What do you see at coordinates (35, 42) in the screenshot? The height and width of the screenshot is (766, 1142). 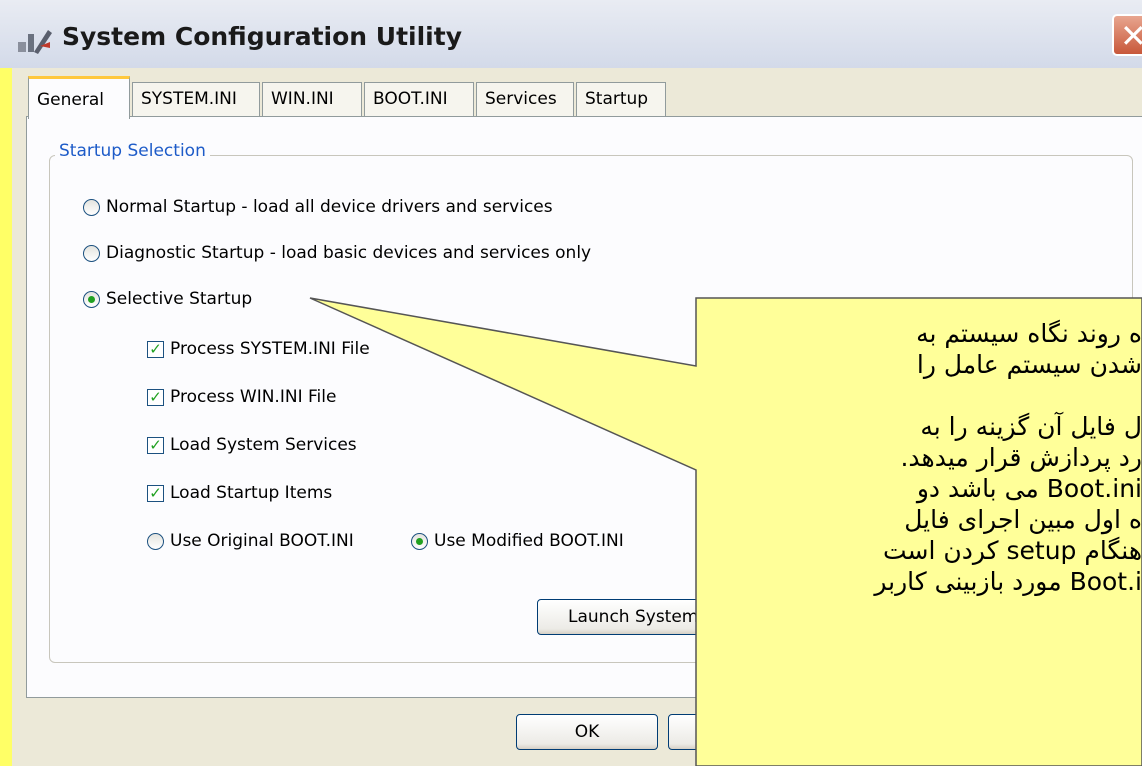 I see `msconfig-app-icon` at bounding box center [35, 42].